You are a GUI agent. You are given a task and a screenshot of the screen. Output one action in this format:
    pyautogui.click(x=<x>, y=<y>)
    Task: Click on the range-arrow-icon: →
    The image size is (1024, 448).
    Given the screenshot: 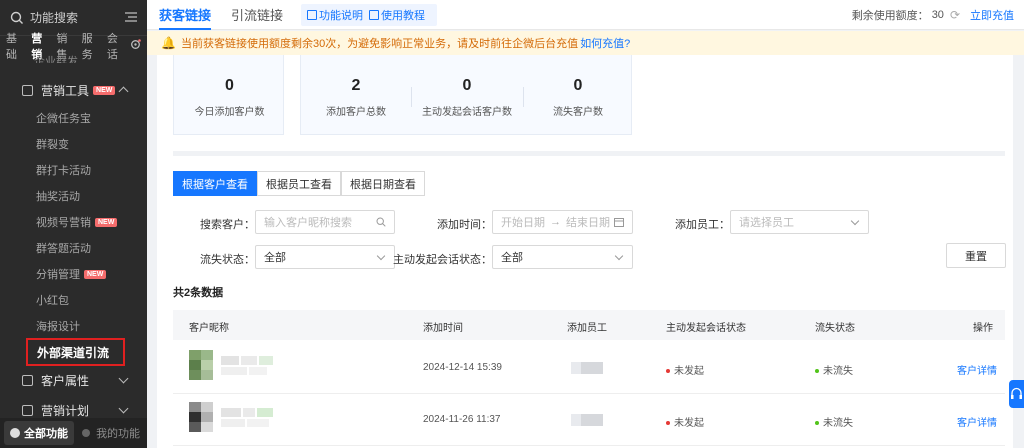 What is the action you would take?
    pyautogui.click(x=555, y=222)
    